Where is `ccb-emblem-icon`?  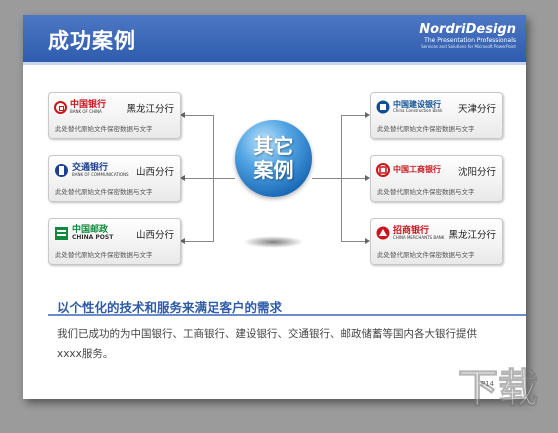
ccb-emblem-icon is located at coordinates (383, 107).